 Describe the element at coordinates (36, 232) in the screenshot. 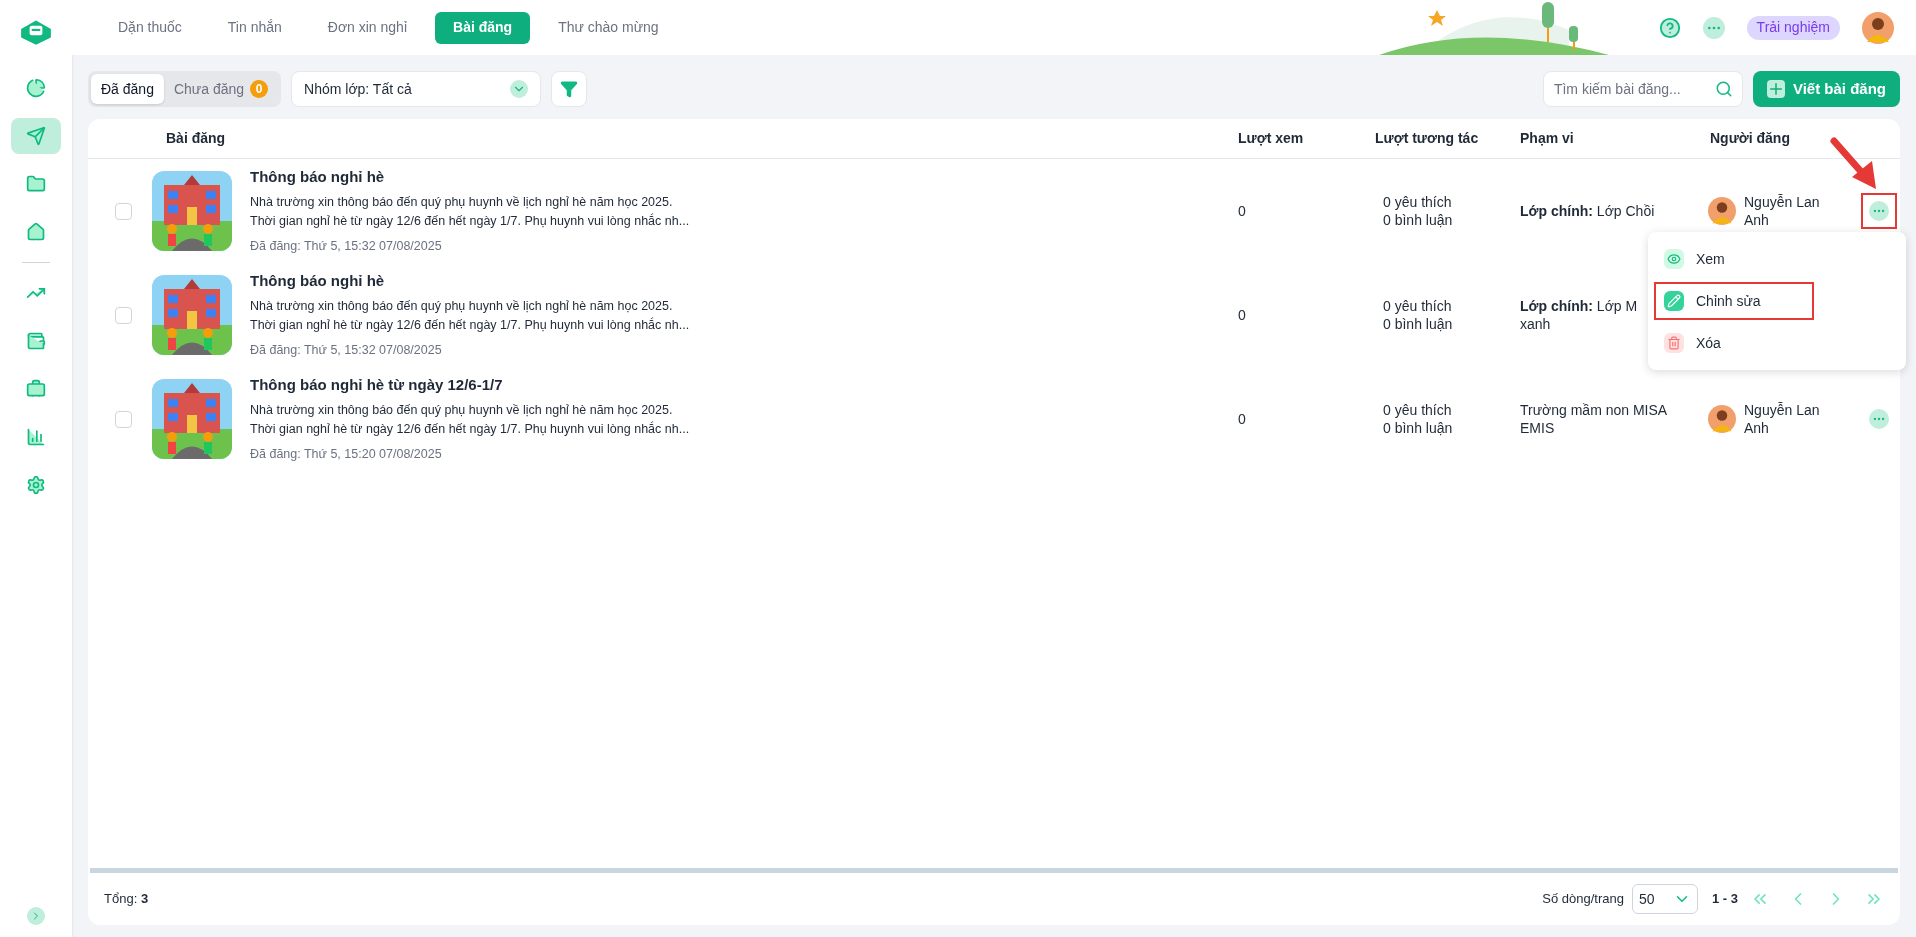

I see `home-icon` at that location.